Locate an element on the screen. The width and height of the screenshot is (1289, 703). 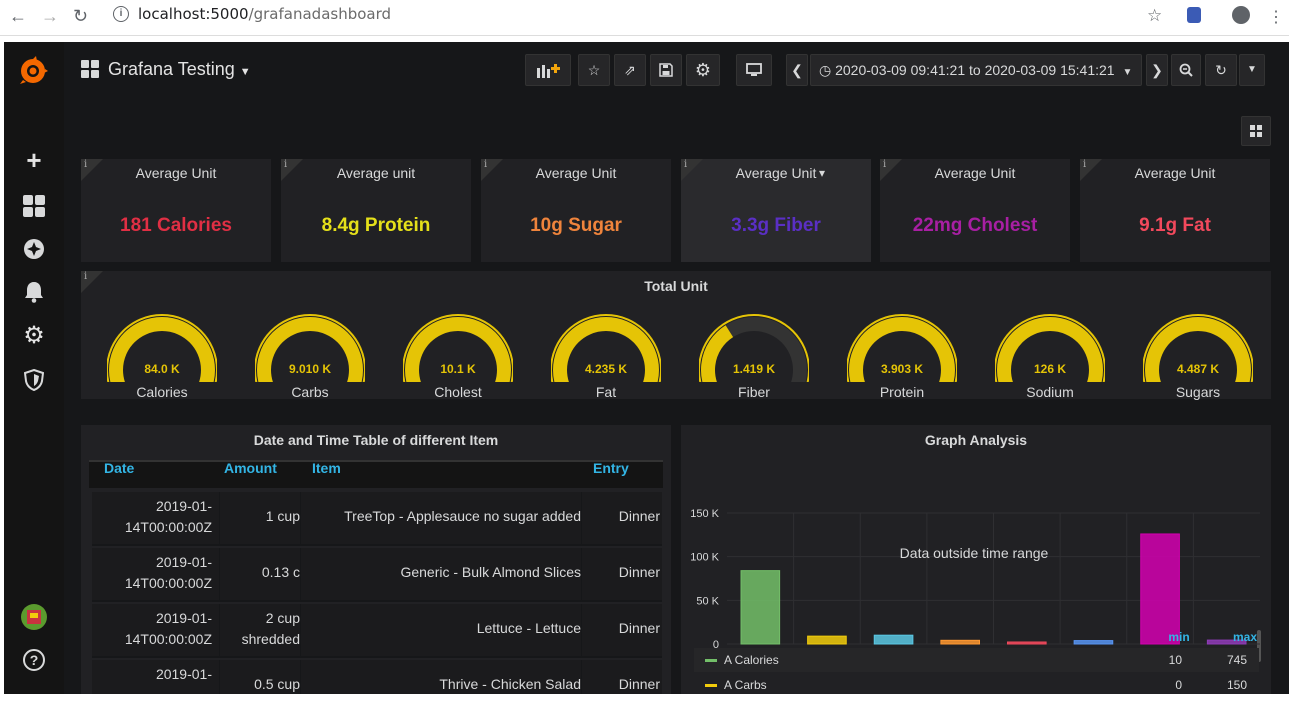
site-info-icon: i is located at coordinates (121, 14).